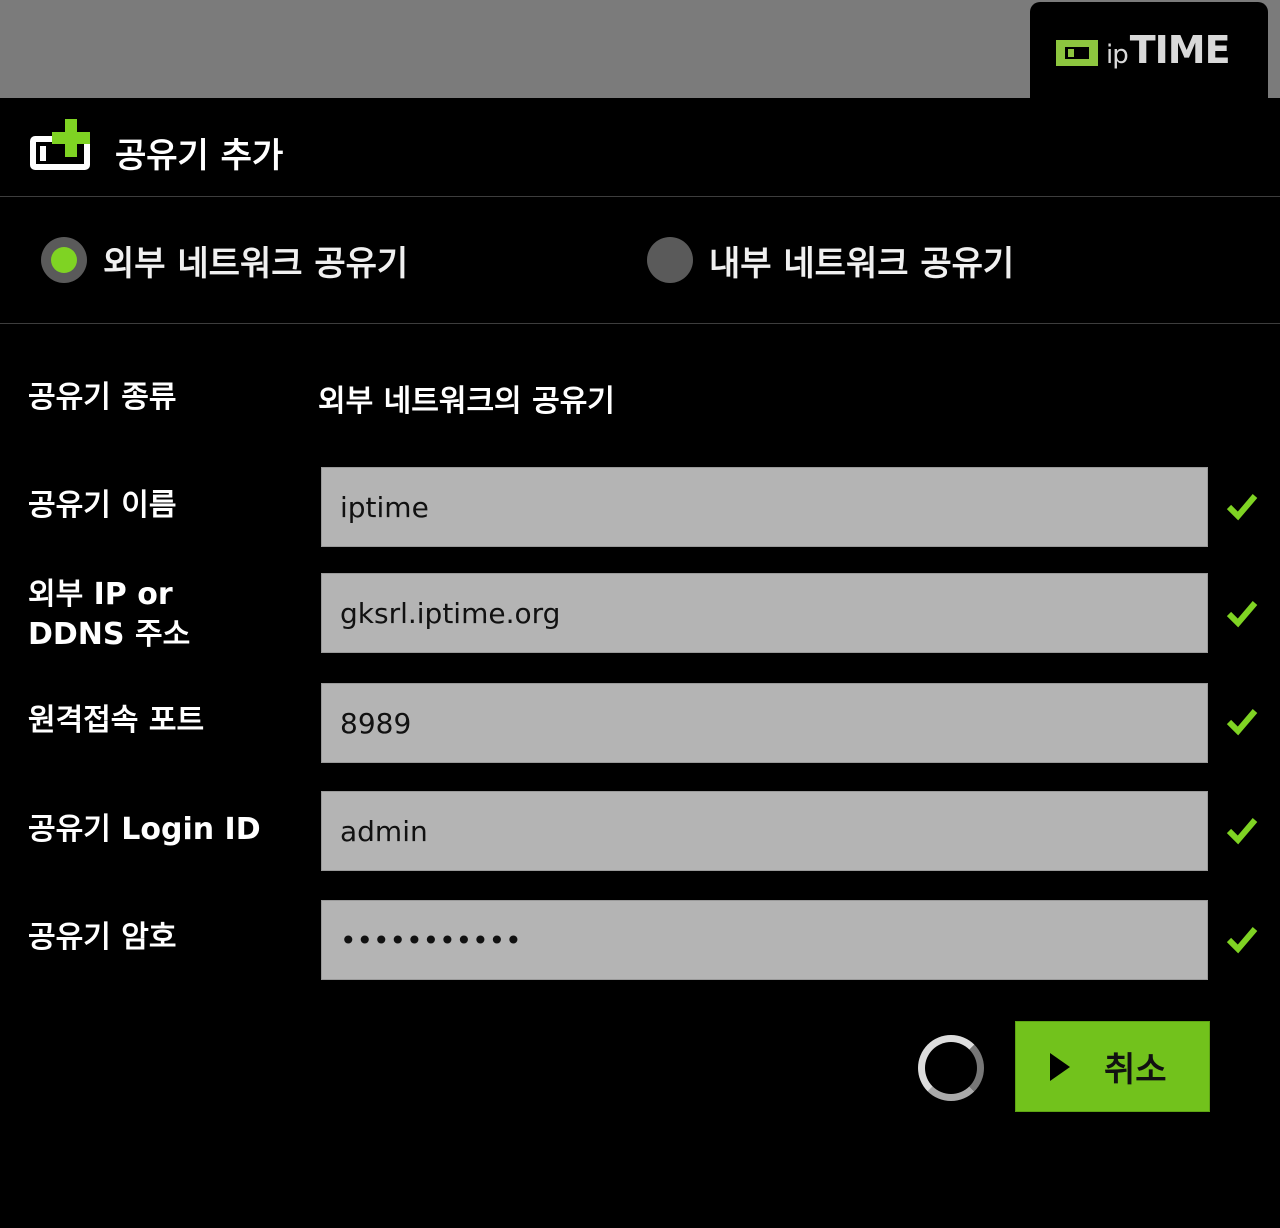 The height and width of the screenshot is (1228, 1280). Describe the element at coordinates (64, 260) in the screenshot. I see `radio-selected-icon` at that location.